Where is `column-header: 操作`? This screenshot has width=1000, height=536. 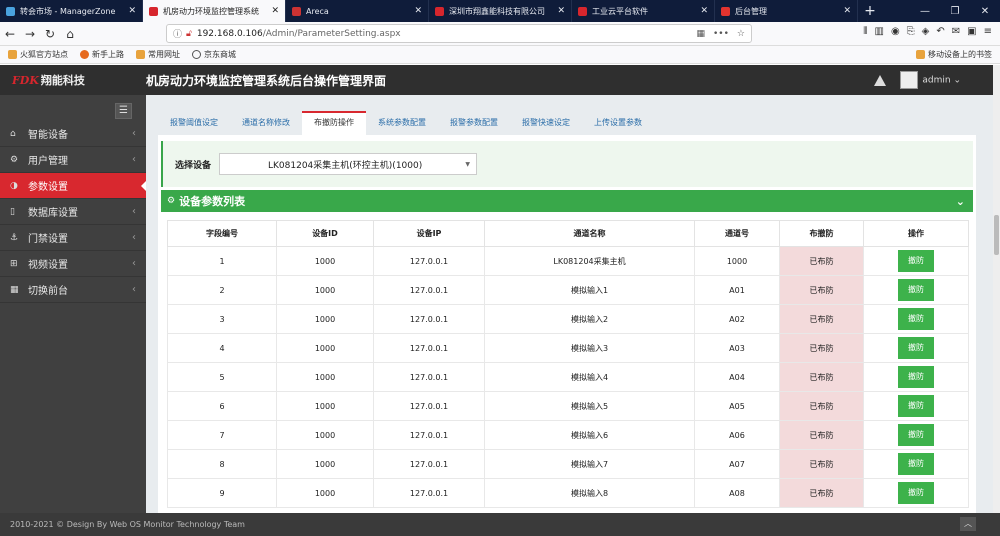
column-header: 操作 is located at coordinates (916, 233).